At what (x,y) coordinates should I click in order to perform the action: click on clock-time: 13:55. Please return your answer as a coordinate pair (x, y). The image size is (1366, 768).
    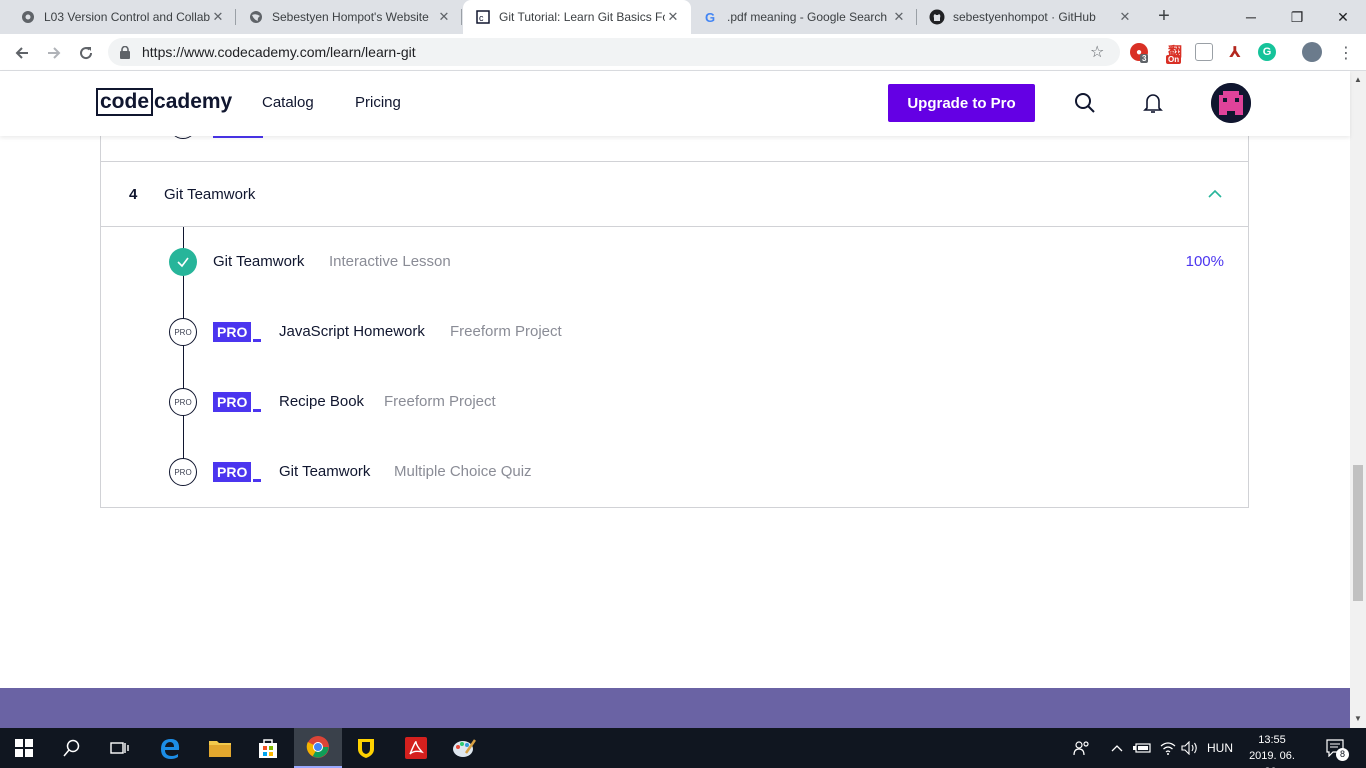
    Looking at the image, I should click on (1272, 740).